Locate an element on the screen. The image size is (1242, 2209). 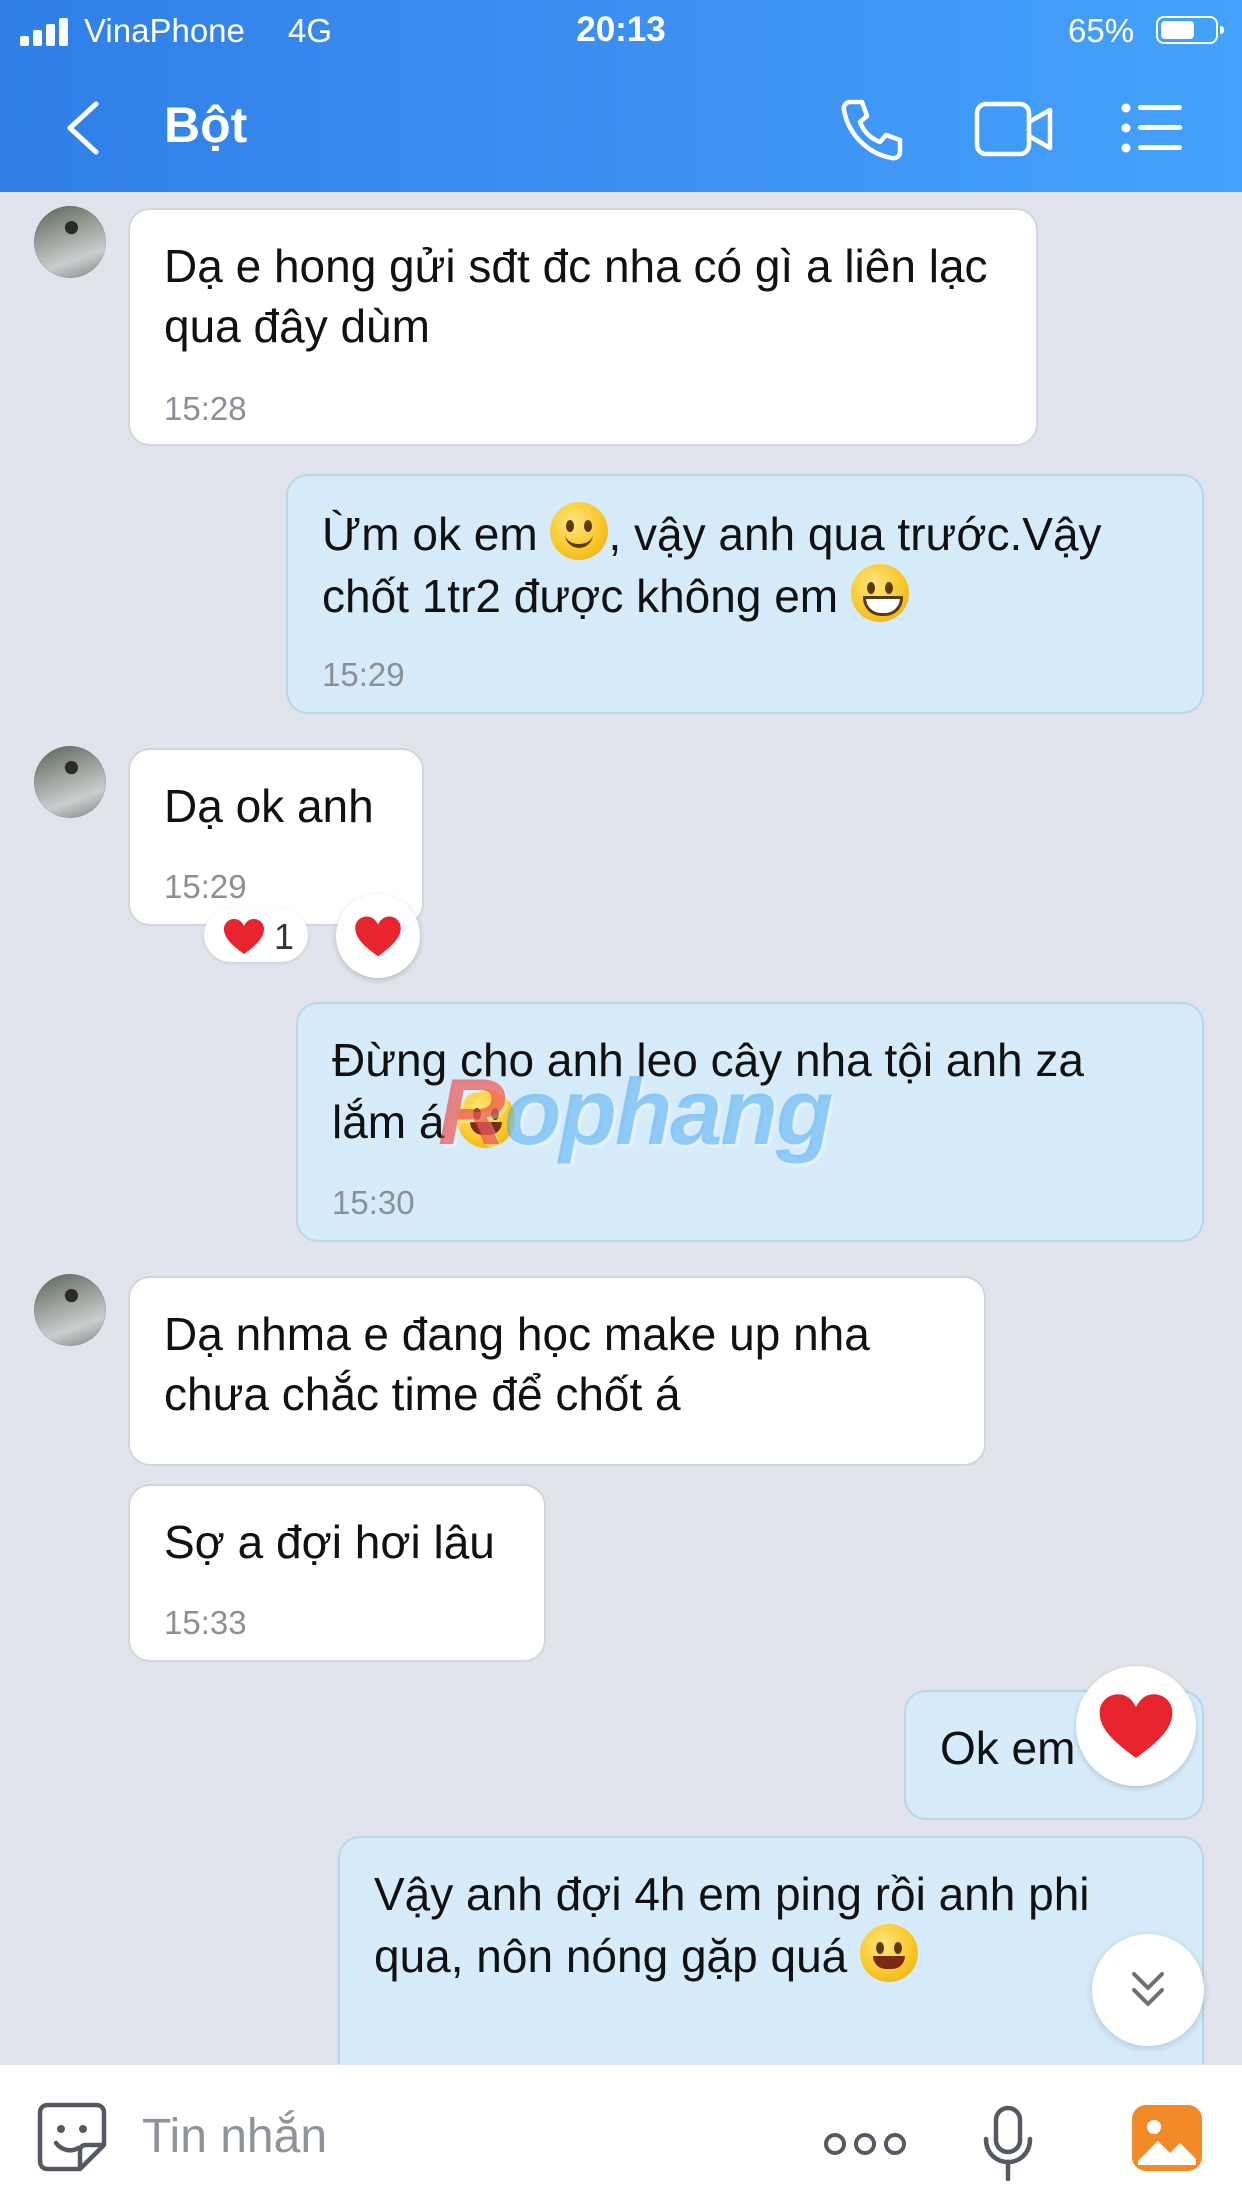
reaction-count: 1 is located at coordinates (284, 936).